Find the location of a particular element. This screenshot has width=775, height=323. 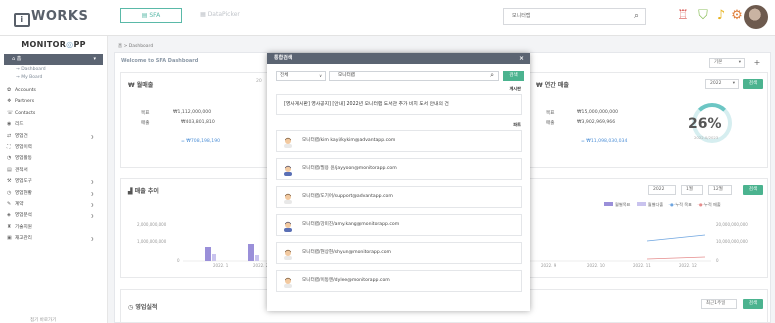

sidebar-item-4: ⇄ 영업건 ❯ is located at coordinates (53, 136).